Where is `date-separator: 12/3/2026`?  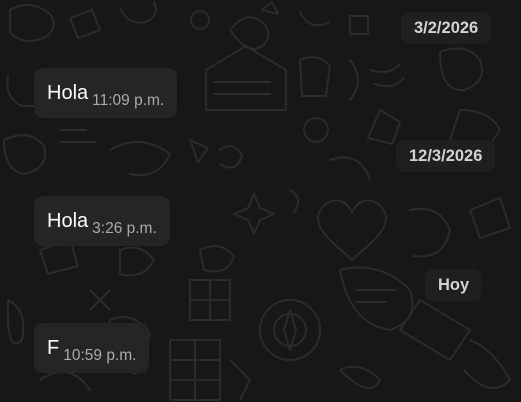
date-separator: 12/3/2026 is located at coordinates (446, 156).